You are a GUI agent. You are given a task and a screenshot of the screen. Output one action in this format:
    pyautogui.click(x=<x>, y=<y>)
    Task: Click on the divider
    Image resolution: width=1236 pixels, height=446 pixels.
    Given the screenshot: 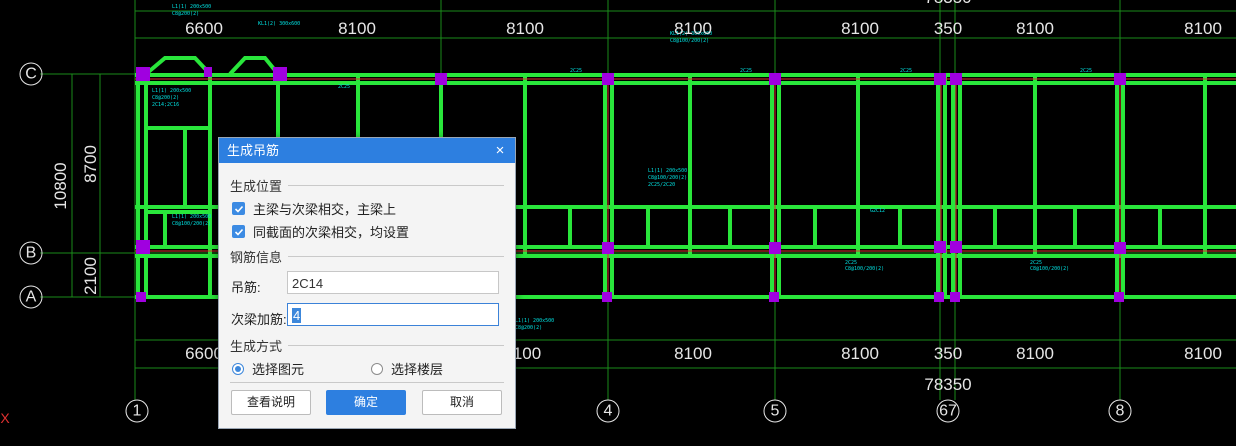 What is the action you would take?
    pyautogui.click(x=367, y=382)
    